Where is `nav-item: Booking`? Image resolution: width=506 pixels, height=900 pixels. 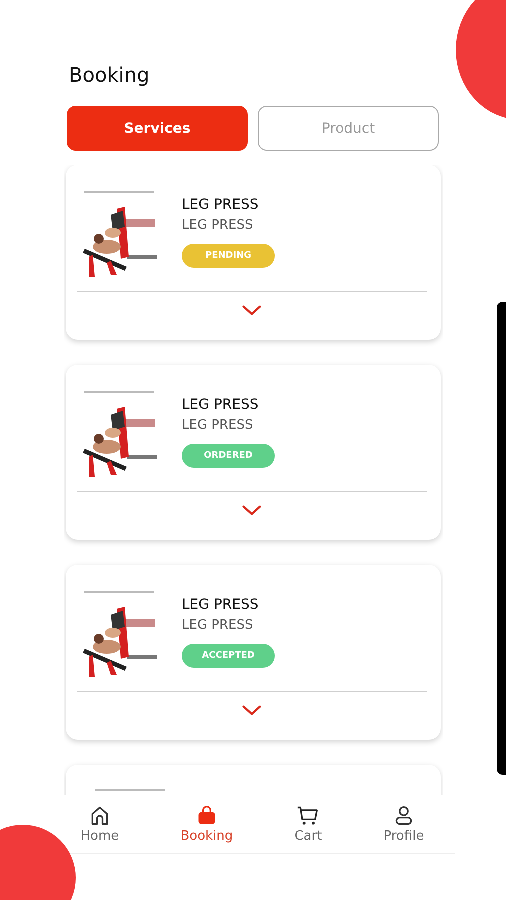 nav-item: Booking is located at coordinates (207, 824).